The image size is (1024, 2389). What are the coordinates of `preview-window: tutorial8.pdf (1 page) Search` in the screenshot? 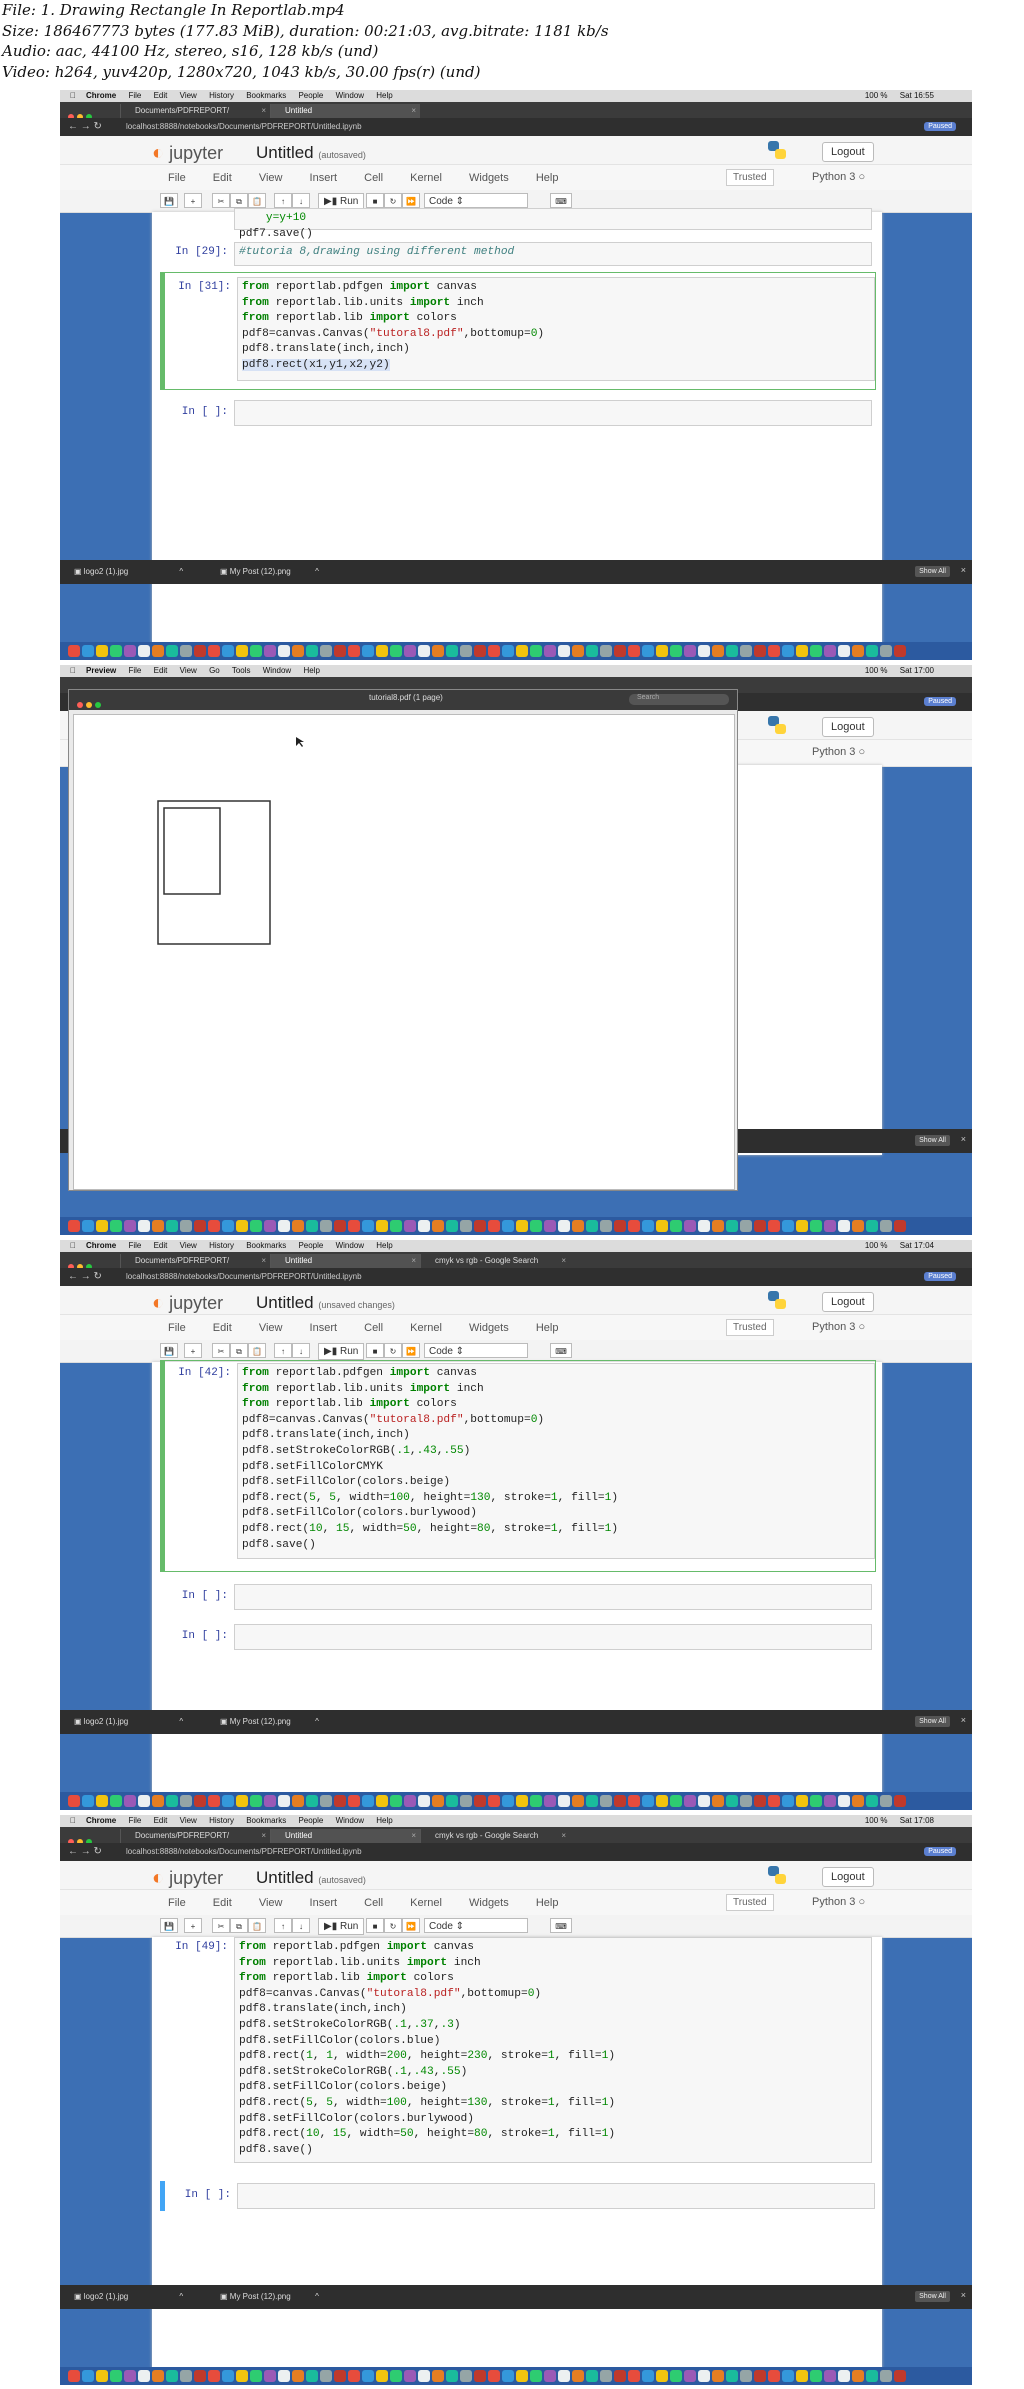 It's located at (403, 940).